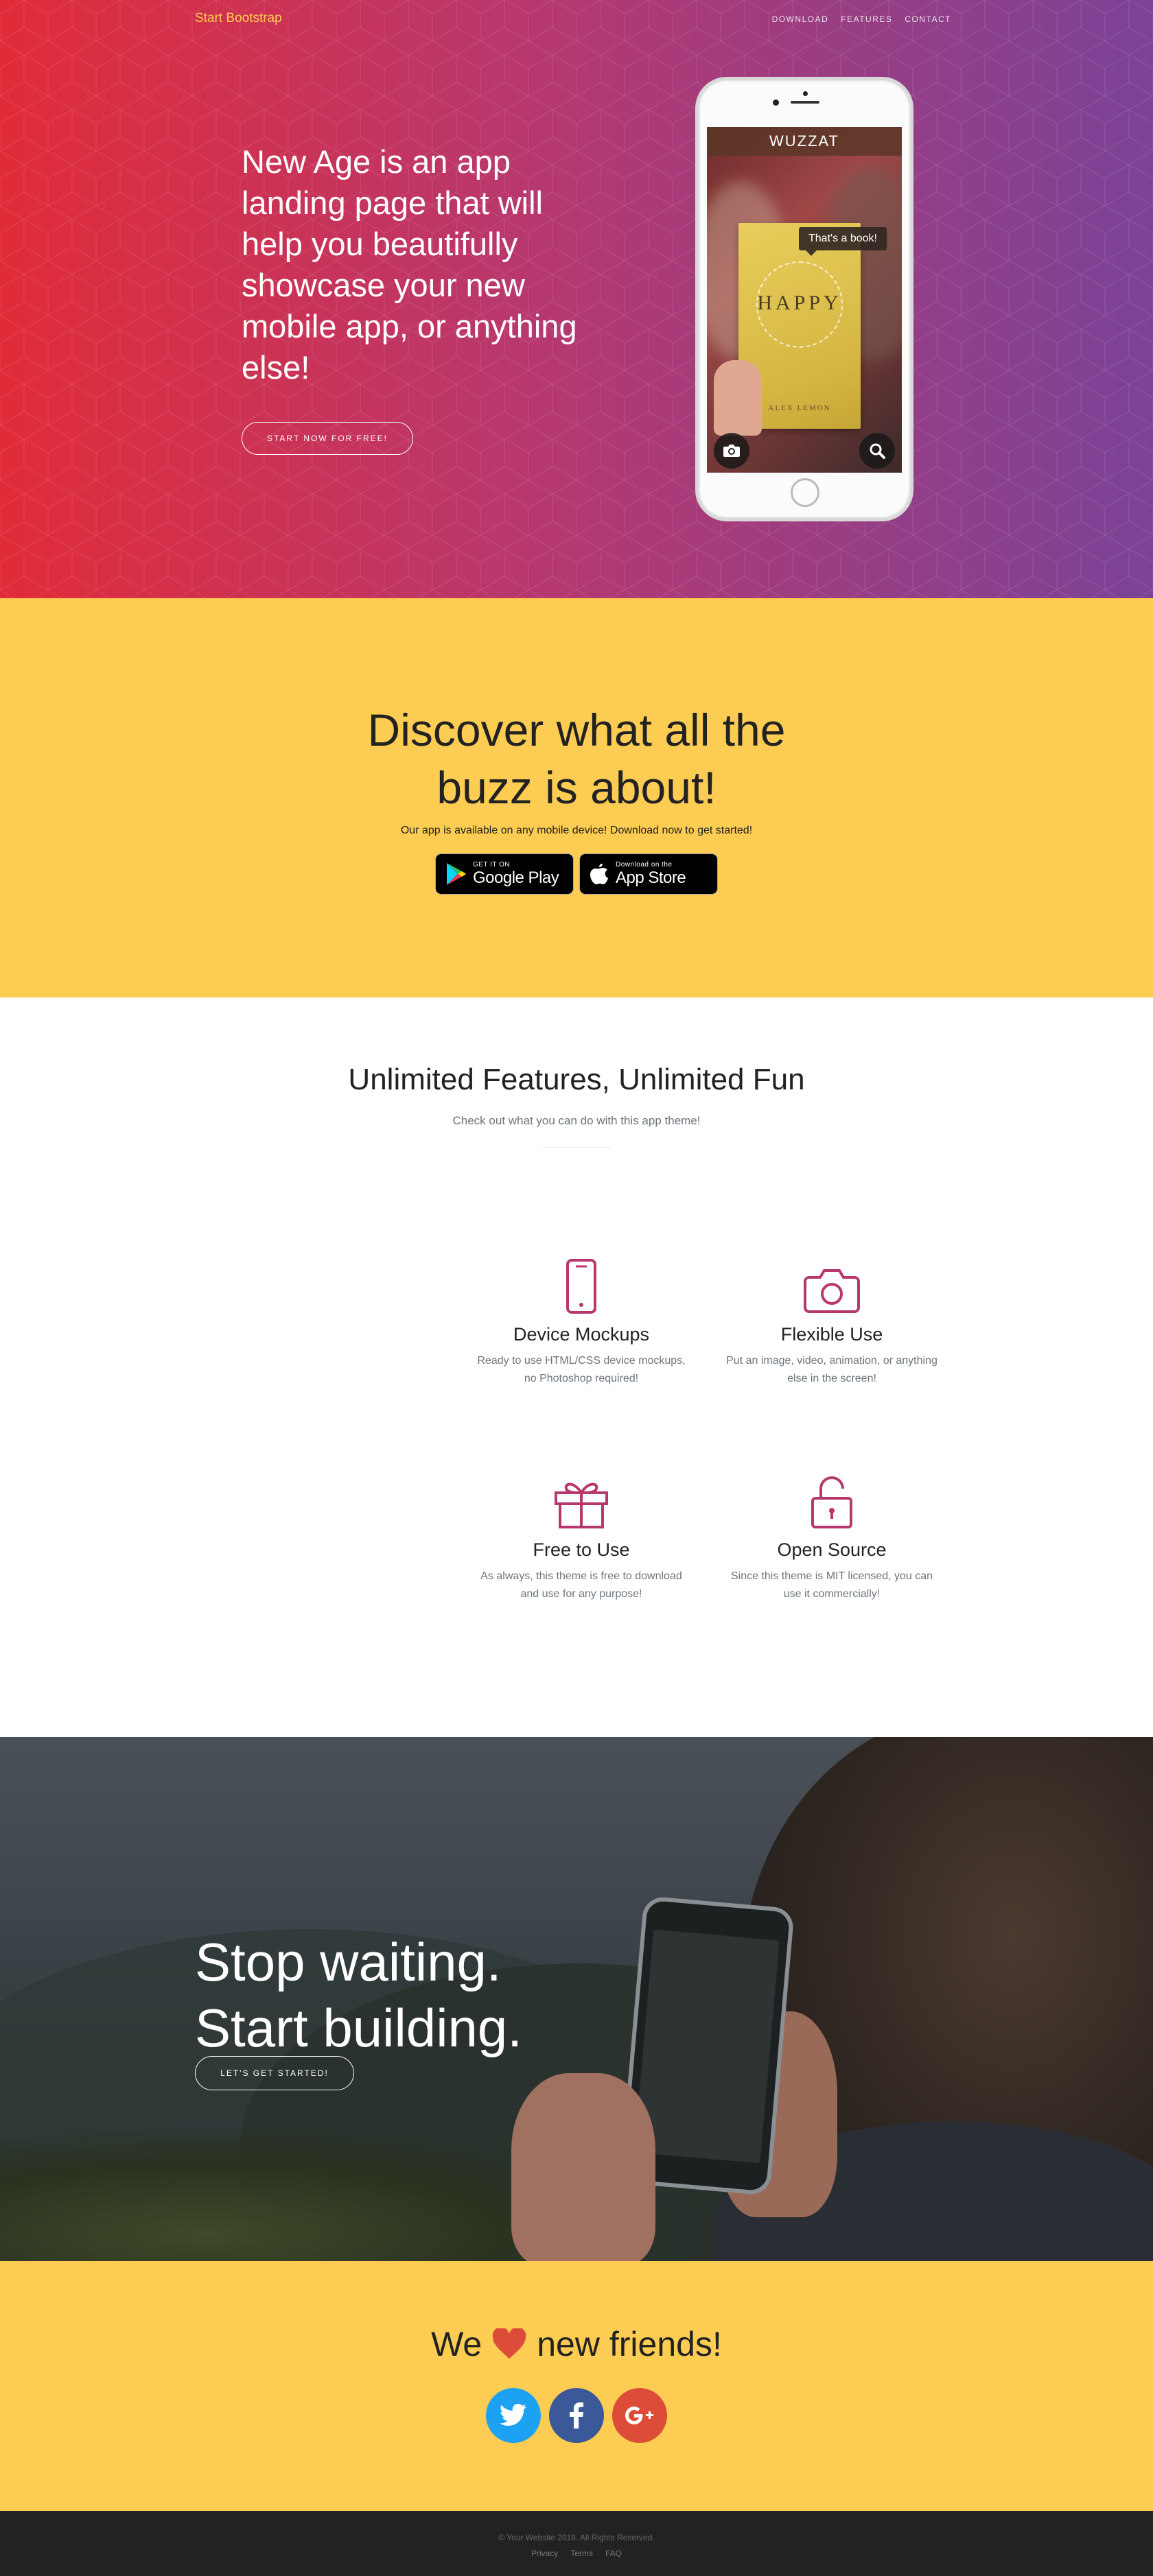  What do you see at coordinates (928, 19) in the screenshot?
I see `nav-link-contact: CONTACT` at bounding box center [928, 19].